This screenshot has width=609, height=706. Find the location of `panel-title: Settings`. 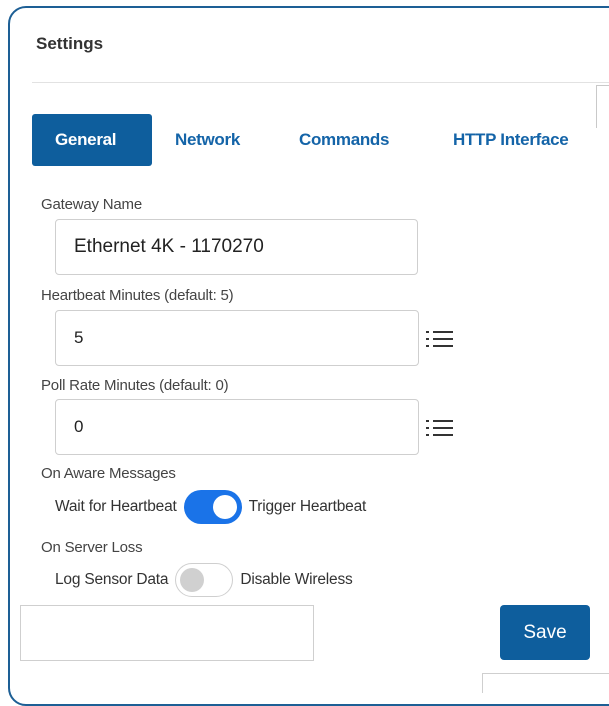

panel-title: Settings is located at coordinates (70, 43).